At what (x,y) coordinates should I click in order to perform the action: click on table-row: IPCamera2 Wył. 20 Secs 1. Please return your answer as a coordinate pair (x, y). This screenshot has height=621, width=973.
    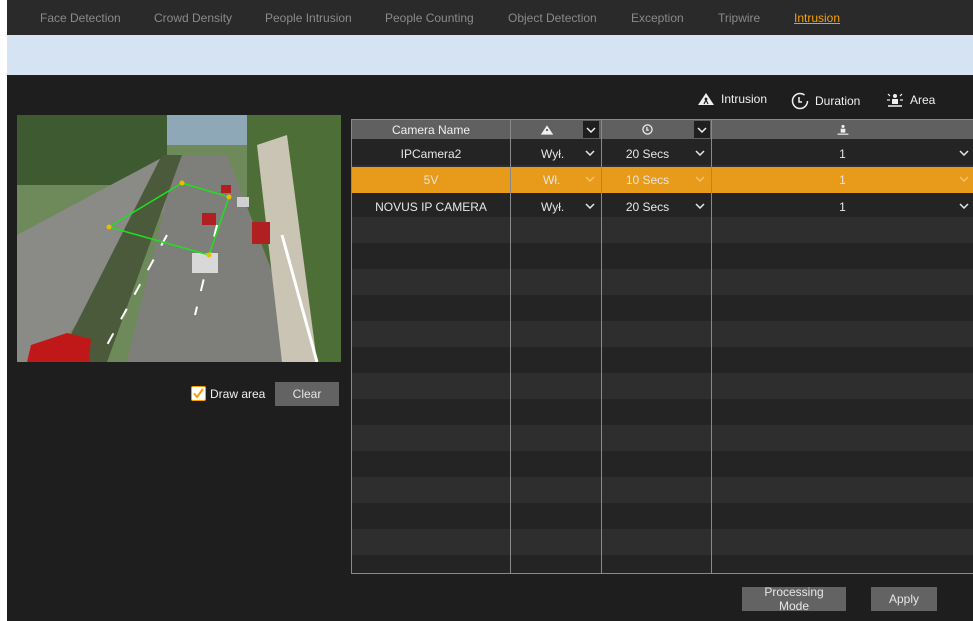
    Looking at the image, I should click on (662, 154).